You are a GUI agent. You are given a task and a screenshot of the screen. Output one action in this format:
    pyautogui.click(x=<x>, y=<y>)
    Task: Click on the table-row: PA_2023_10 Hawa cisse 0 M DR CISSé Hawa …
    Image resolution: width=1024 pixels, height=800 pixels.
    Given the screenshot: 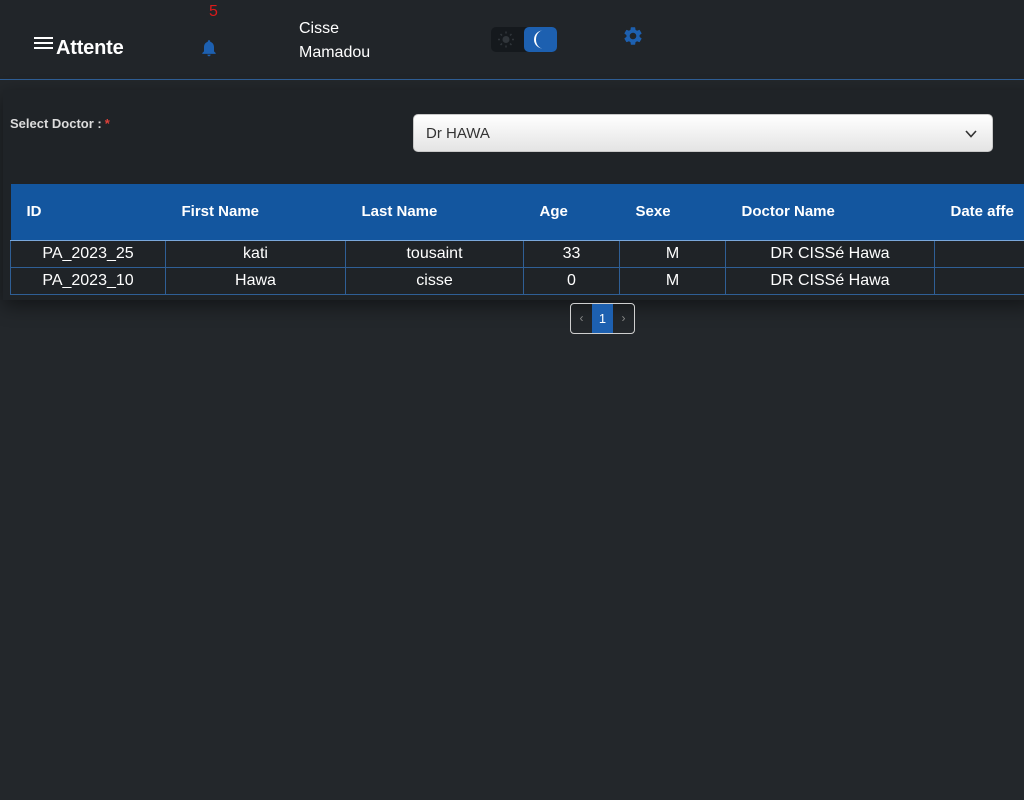 What is the action you would take?
    pyautogui.click(x=517, y=280)
    